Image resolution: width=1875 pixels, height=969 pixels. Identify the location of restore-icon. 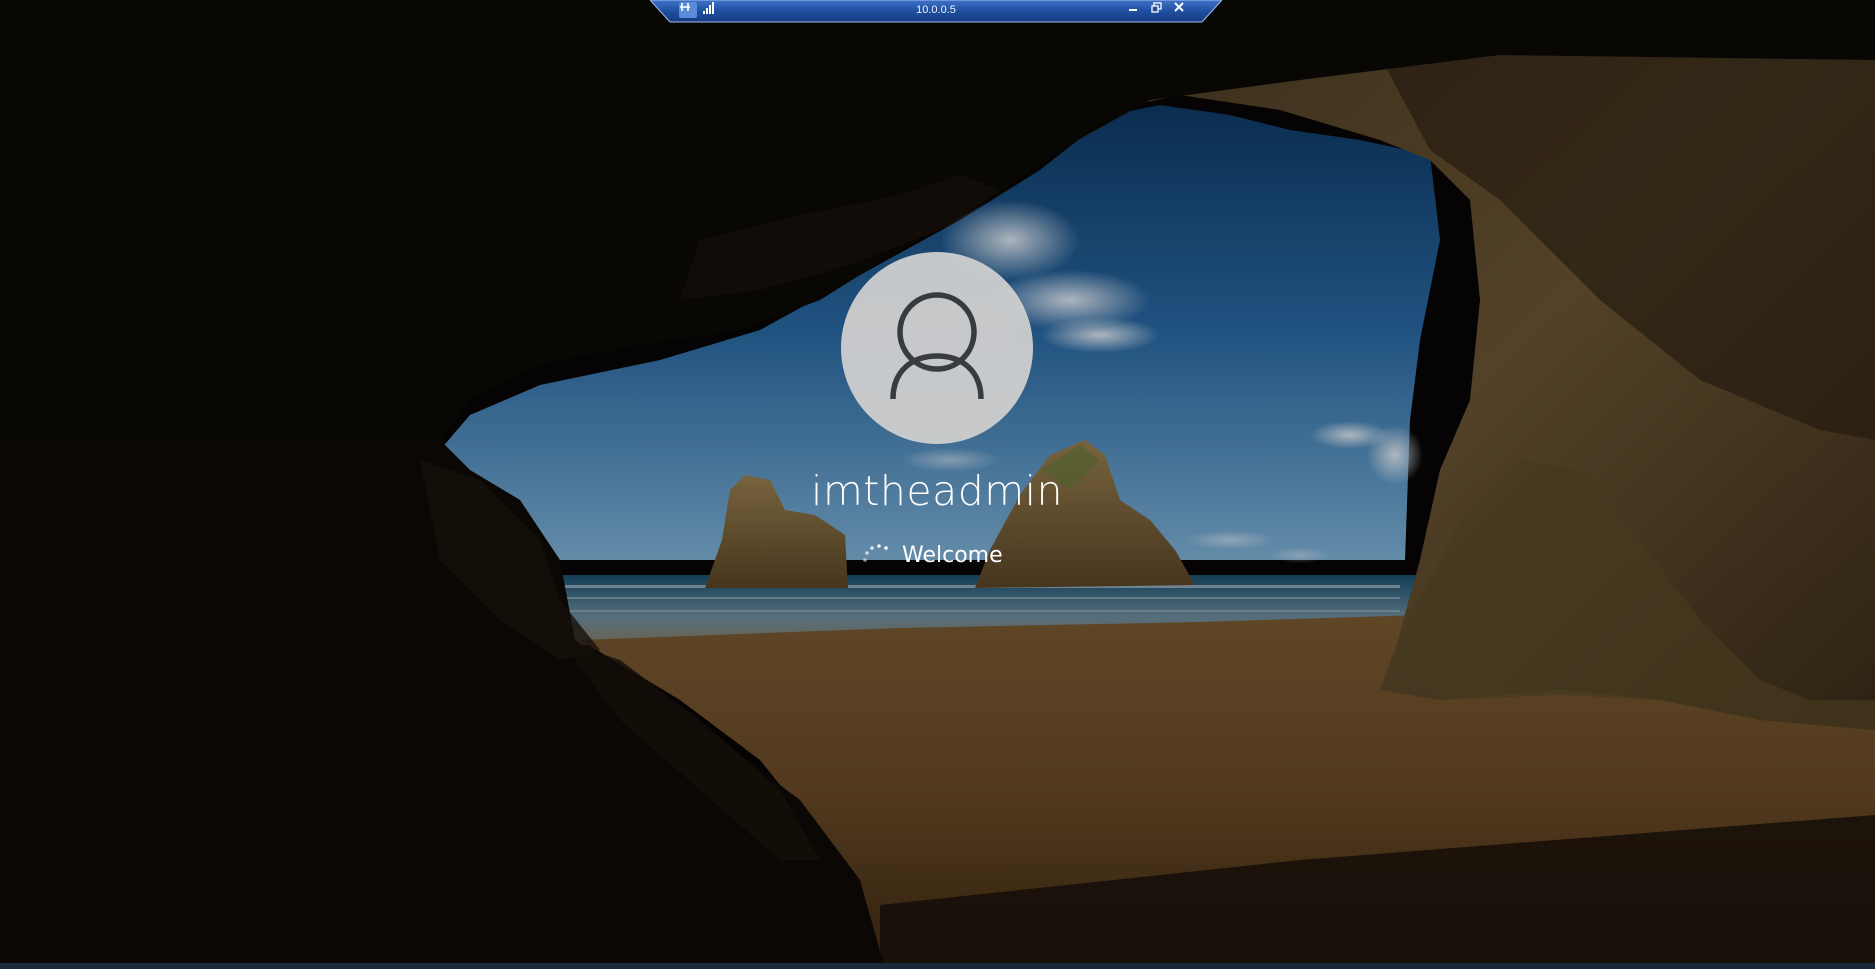
(1160, 10).